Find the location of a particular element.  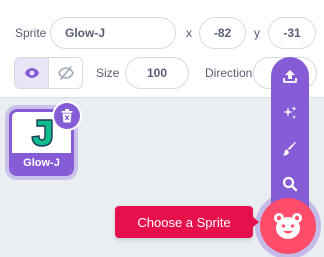

surprise-icon is located at coordinates (290, 112).